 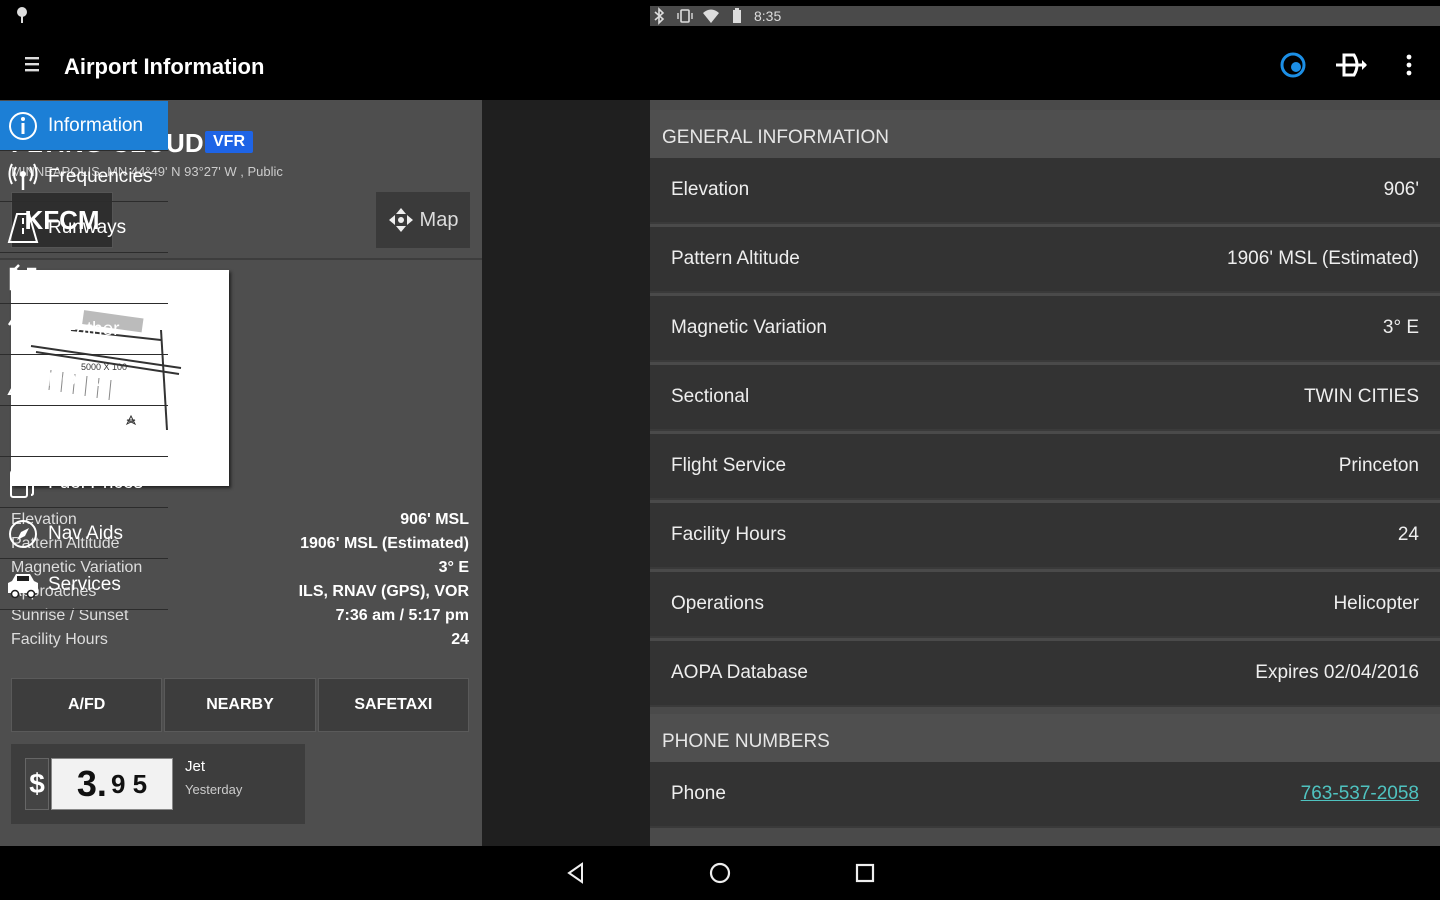 I want to click on fuel-type: Jet, so click(x=195, y=766).